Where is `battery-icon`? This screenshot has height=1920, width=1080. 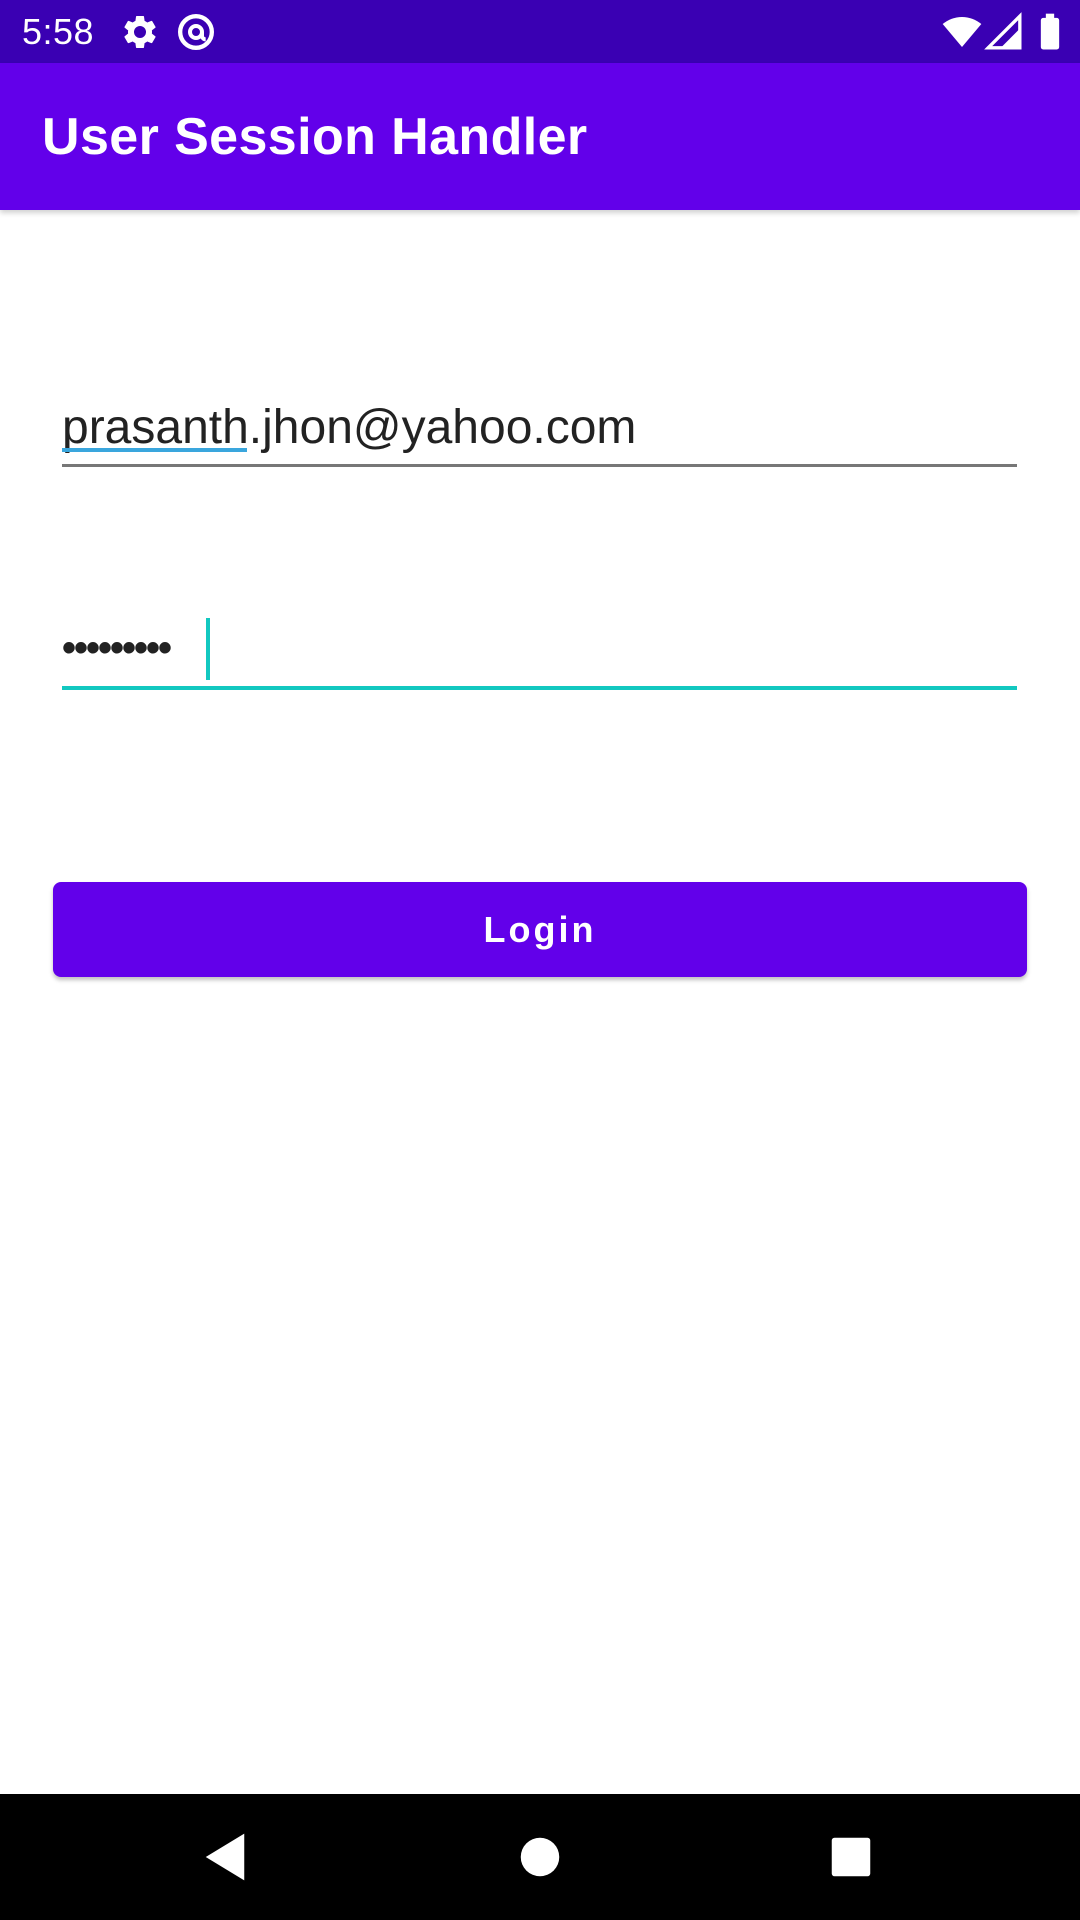
battery-icon is located at coordinates (1050, 31).